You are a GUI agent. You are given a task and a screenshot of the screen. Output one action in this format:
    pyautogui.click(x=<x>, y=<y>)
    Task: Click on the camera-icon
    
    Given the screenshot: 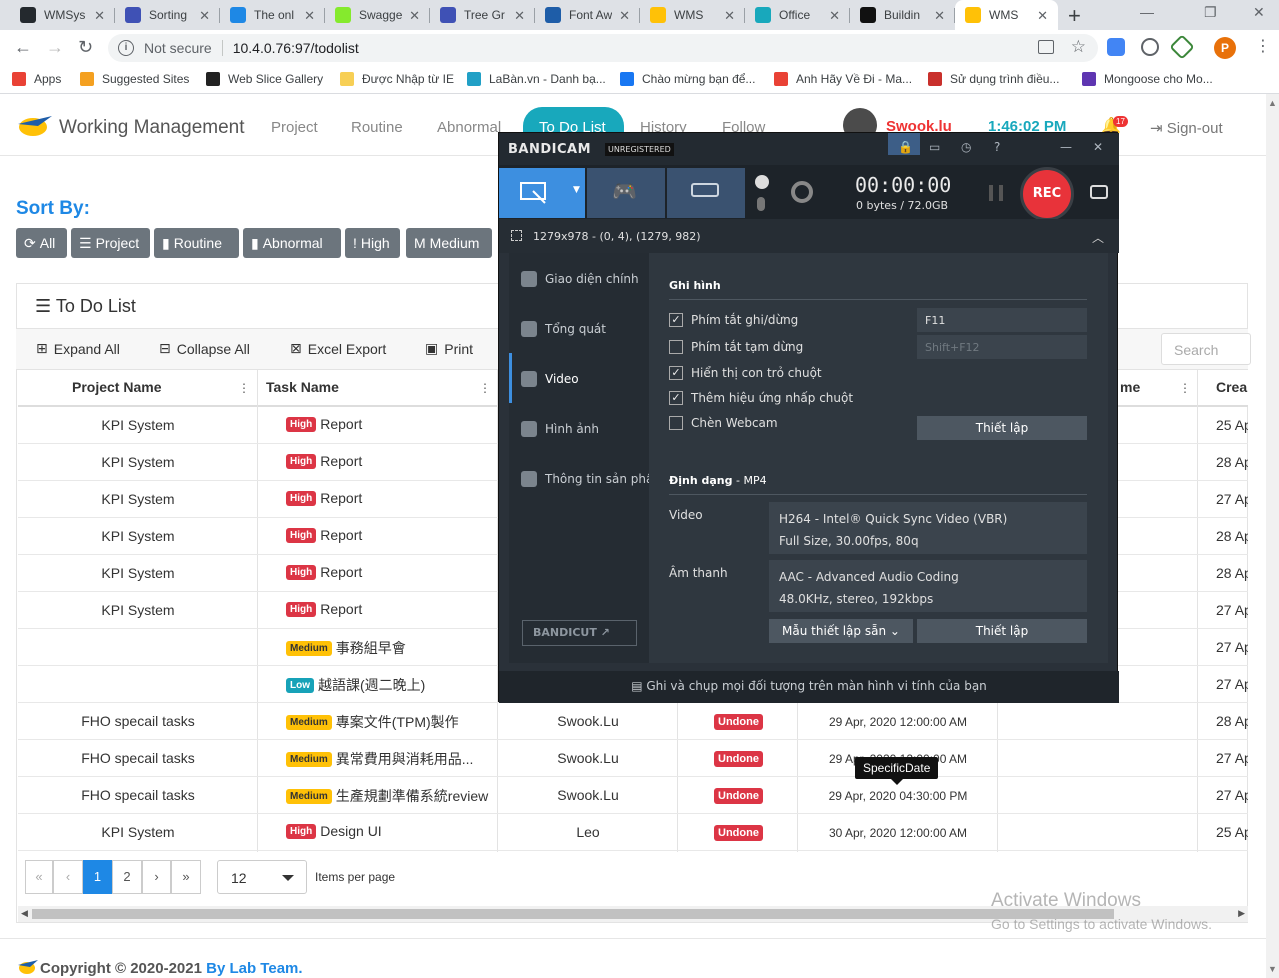 What is the action you would take?
    pyautogui.click(x=1099, y=192)
    